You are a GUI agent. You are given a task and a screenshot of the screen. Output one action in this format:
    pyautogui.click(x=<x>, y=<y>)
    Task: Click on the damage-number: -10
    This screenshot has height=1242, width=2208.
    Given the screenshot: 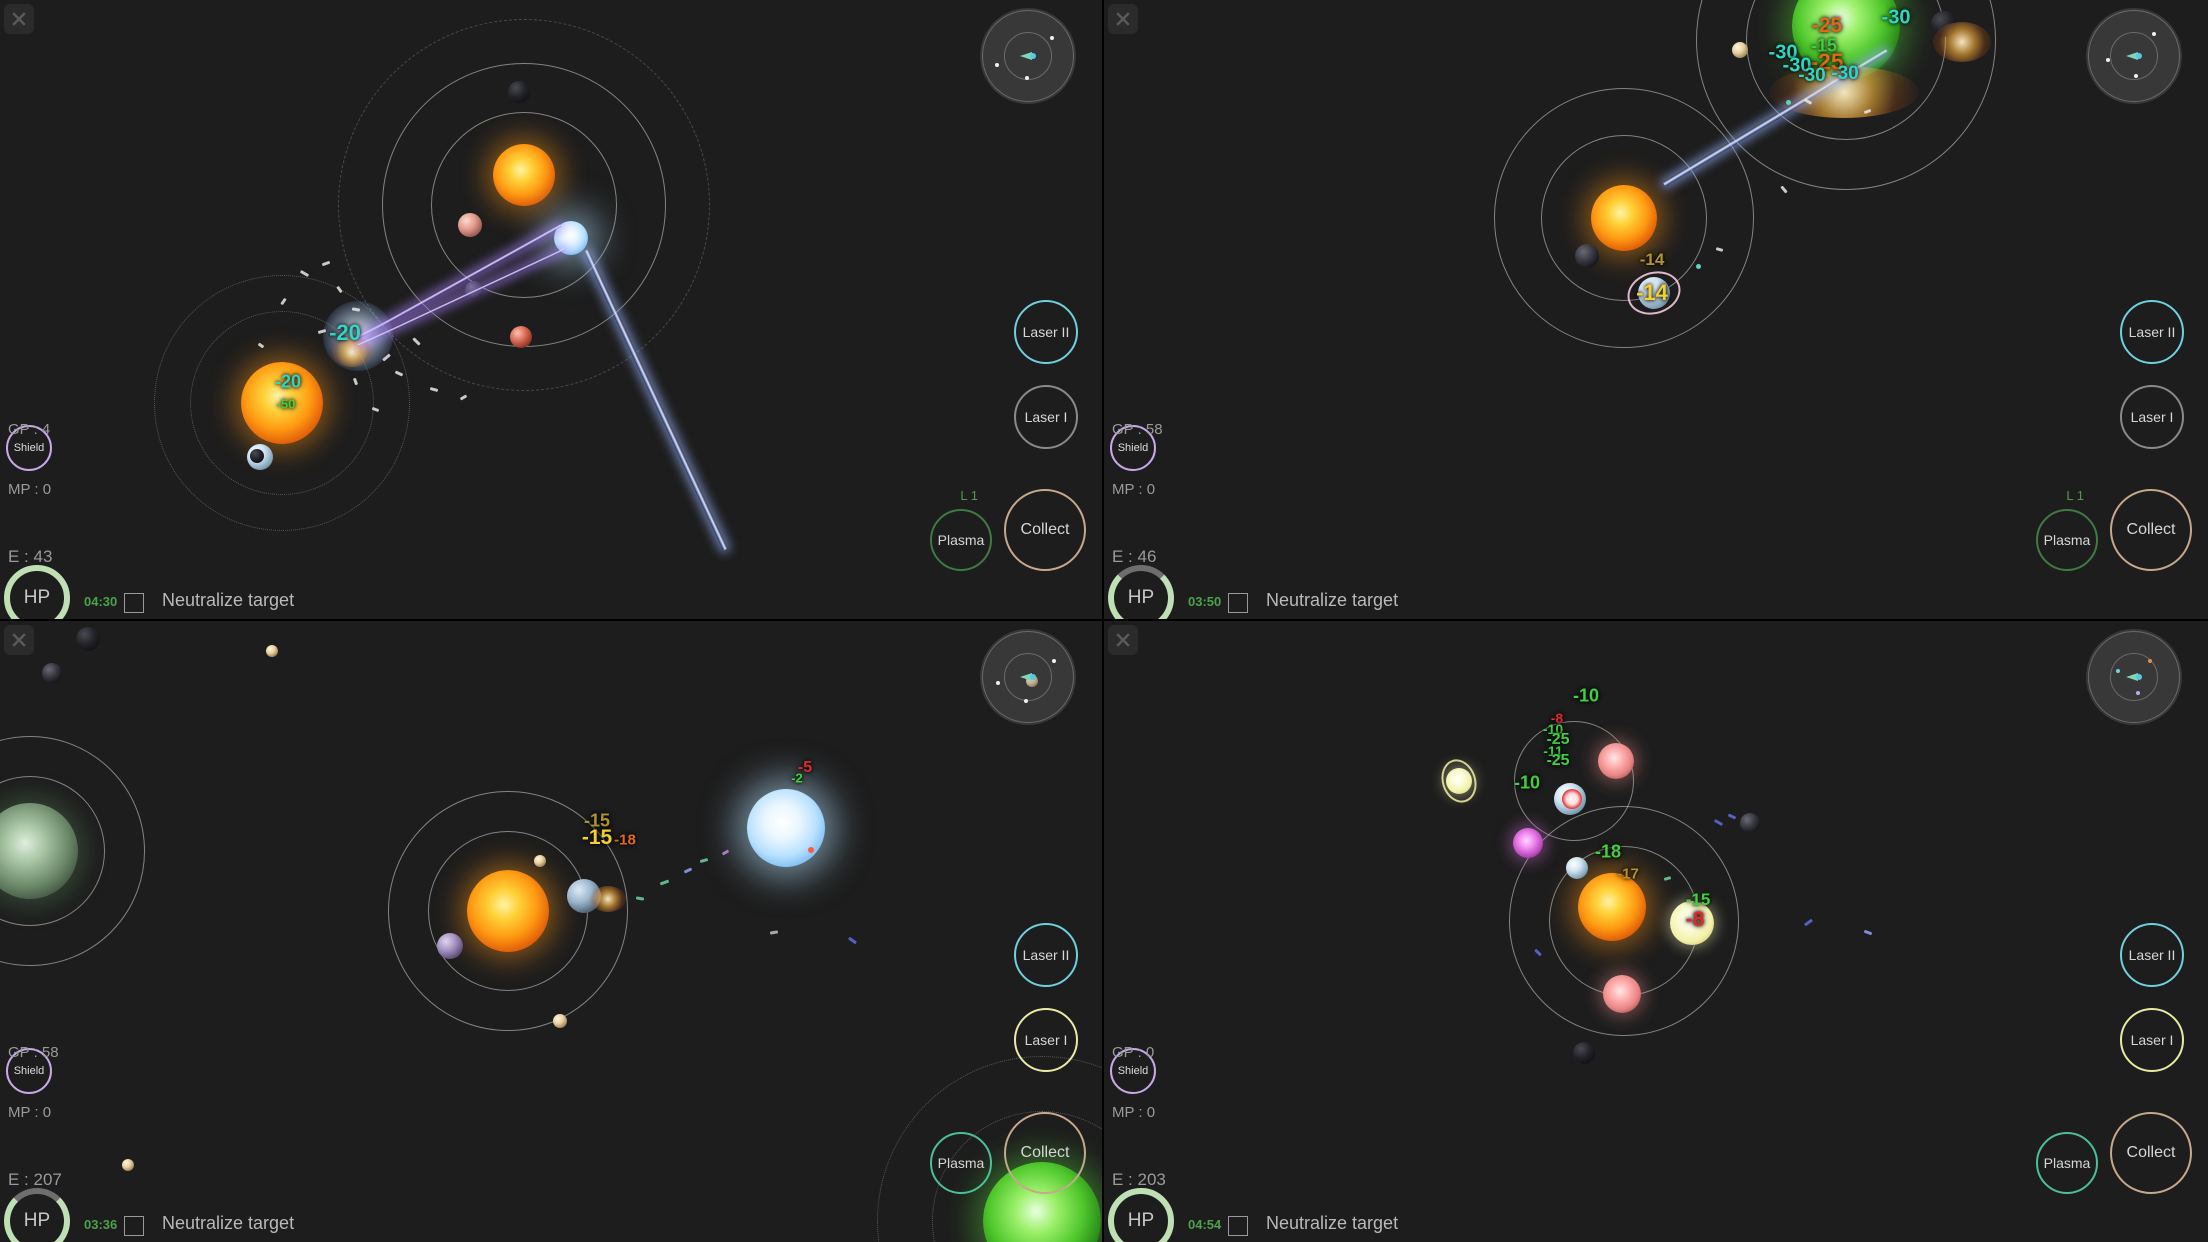 What is the action you would take?
    pyautogui.click(x=1527, y=782)
    